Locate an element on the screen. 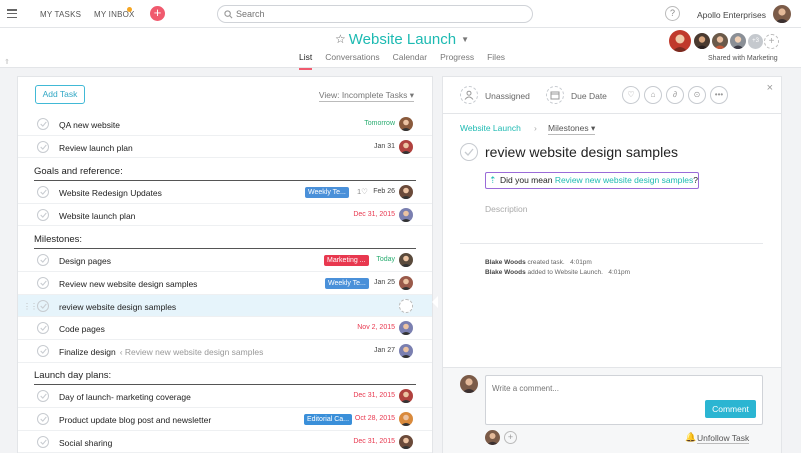 The image size is (801, 453). heart-icon: ♡ is located at coordinates (631, 95).